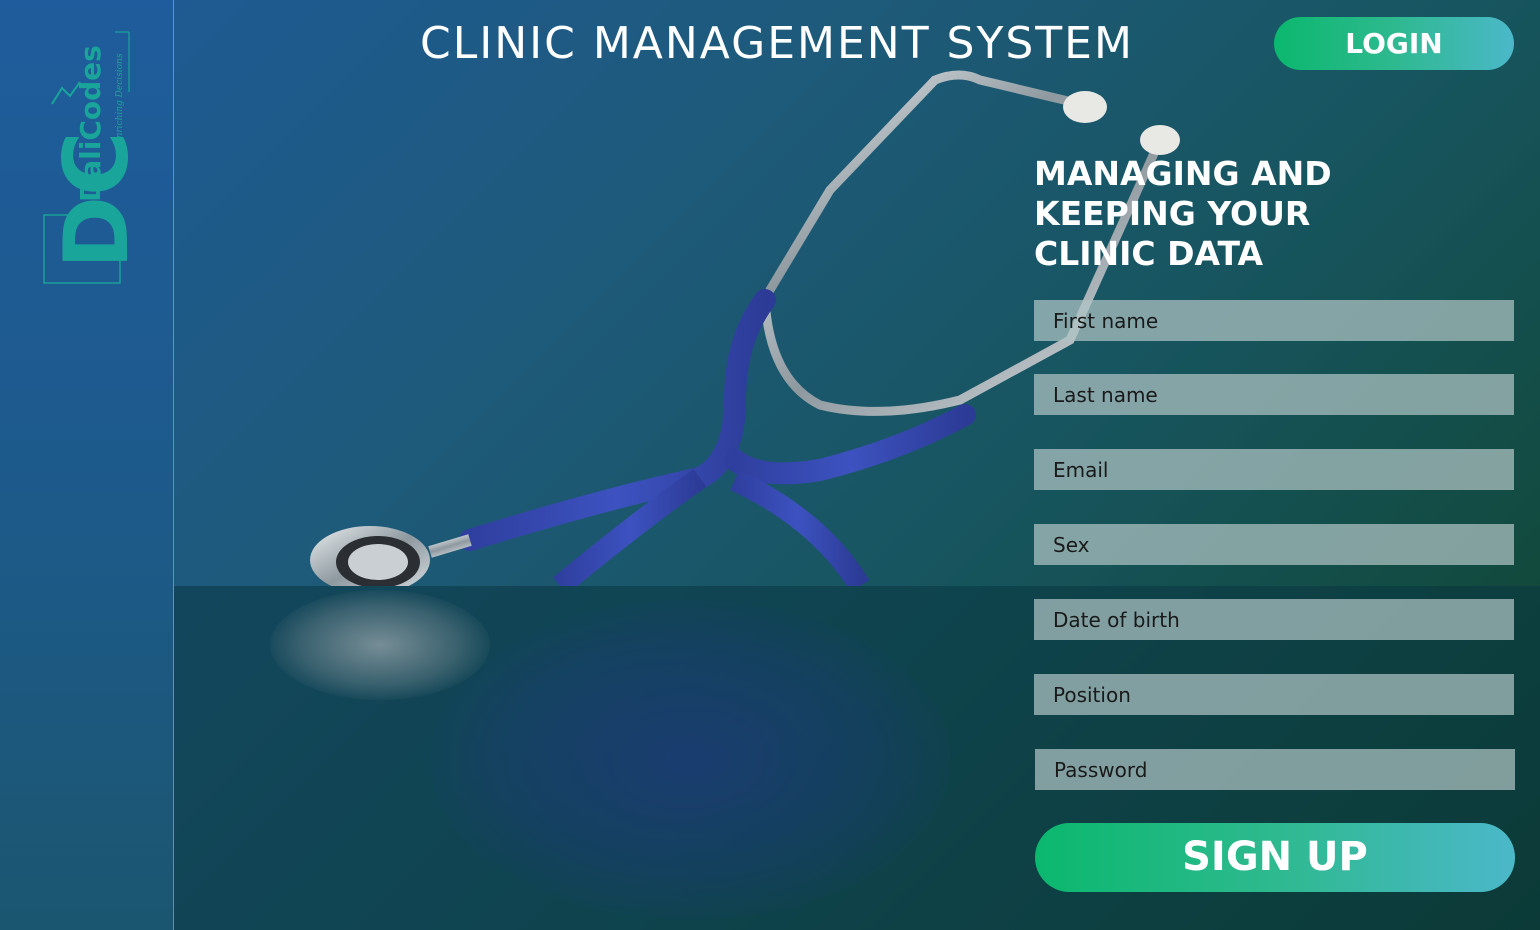 This screenshot has width=1540, height=930. What do you see at coordinates (87, 465) in the screenshot?
I see `sidebar: DC DaliCodes Enriching Decisions` at bounding box center [87, 465].